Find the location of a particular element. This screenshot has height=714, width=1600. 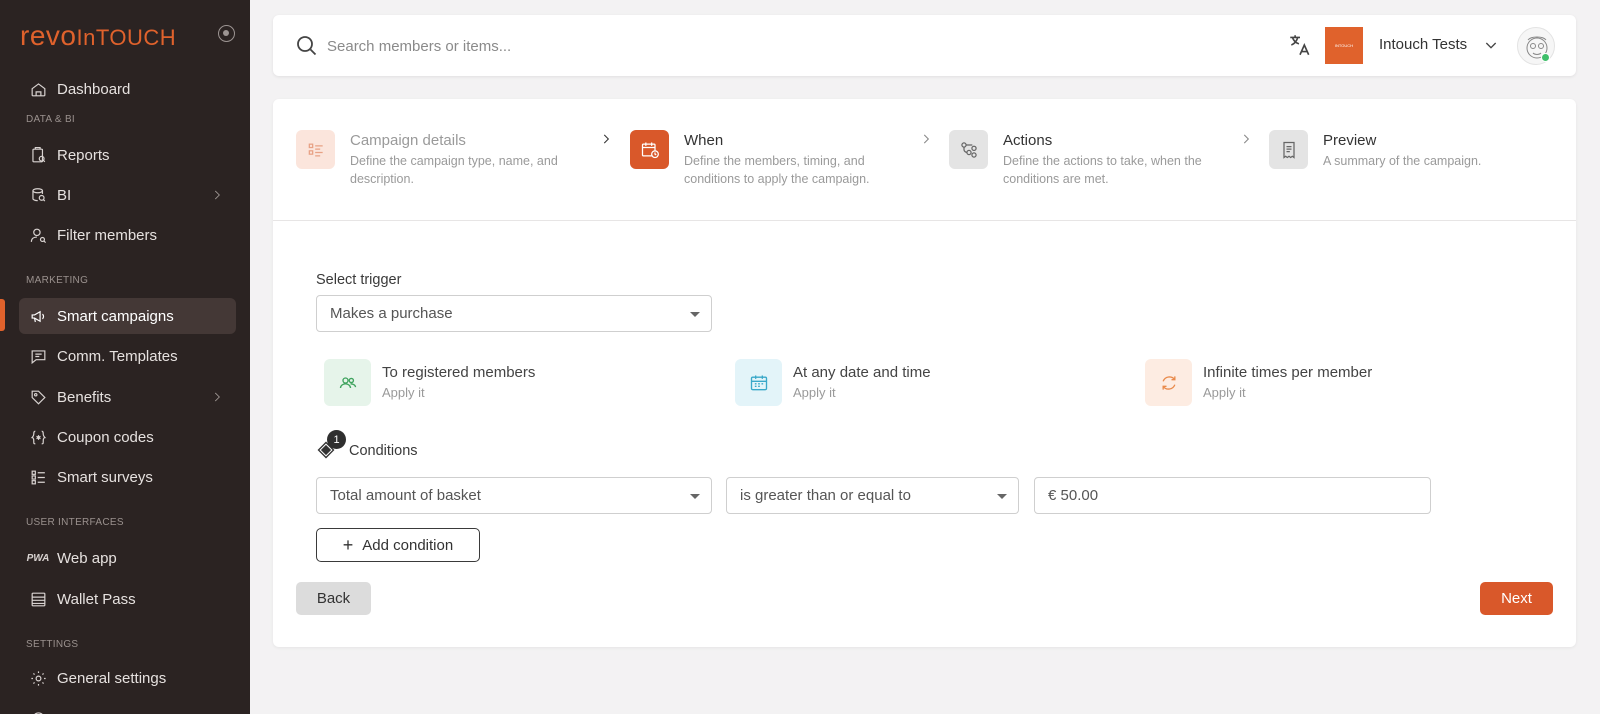

sidebar-collapse-toggle-icon is located at coordinates (226, 33).